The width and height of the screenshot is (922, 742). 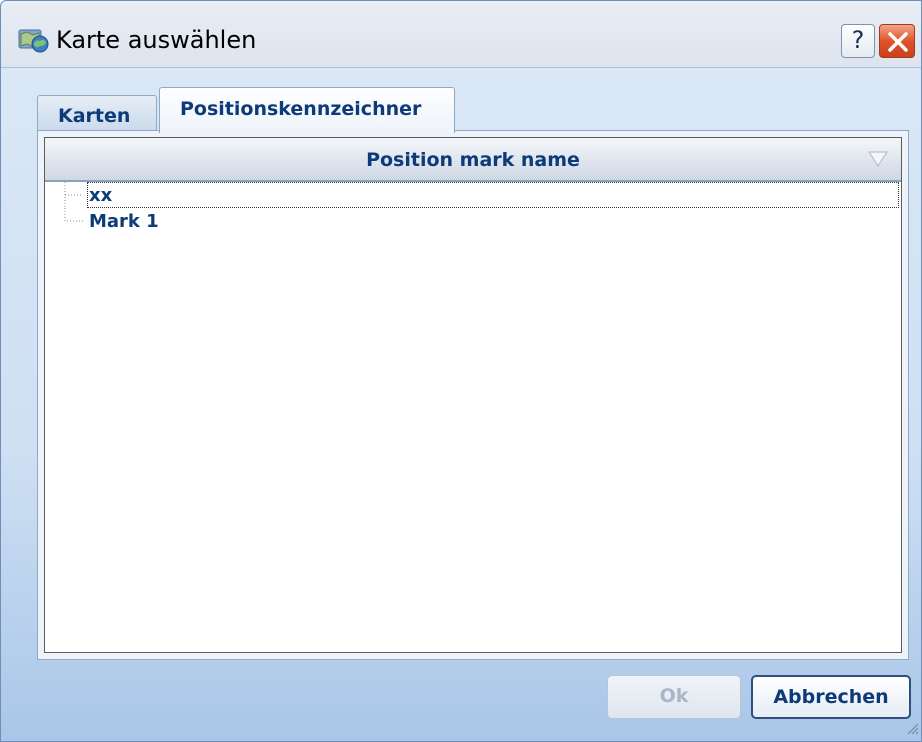 I want to click on tab-karten: Karten, so click(x=97, y=114).